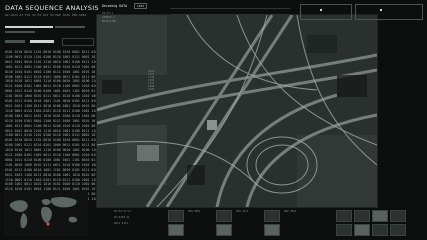  What do you see at coordinates (107, 13) in the screenshot?
I see `map-sub-label: 01:23:1` at bounding box center [107, 13].